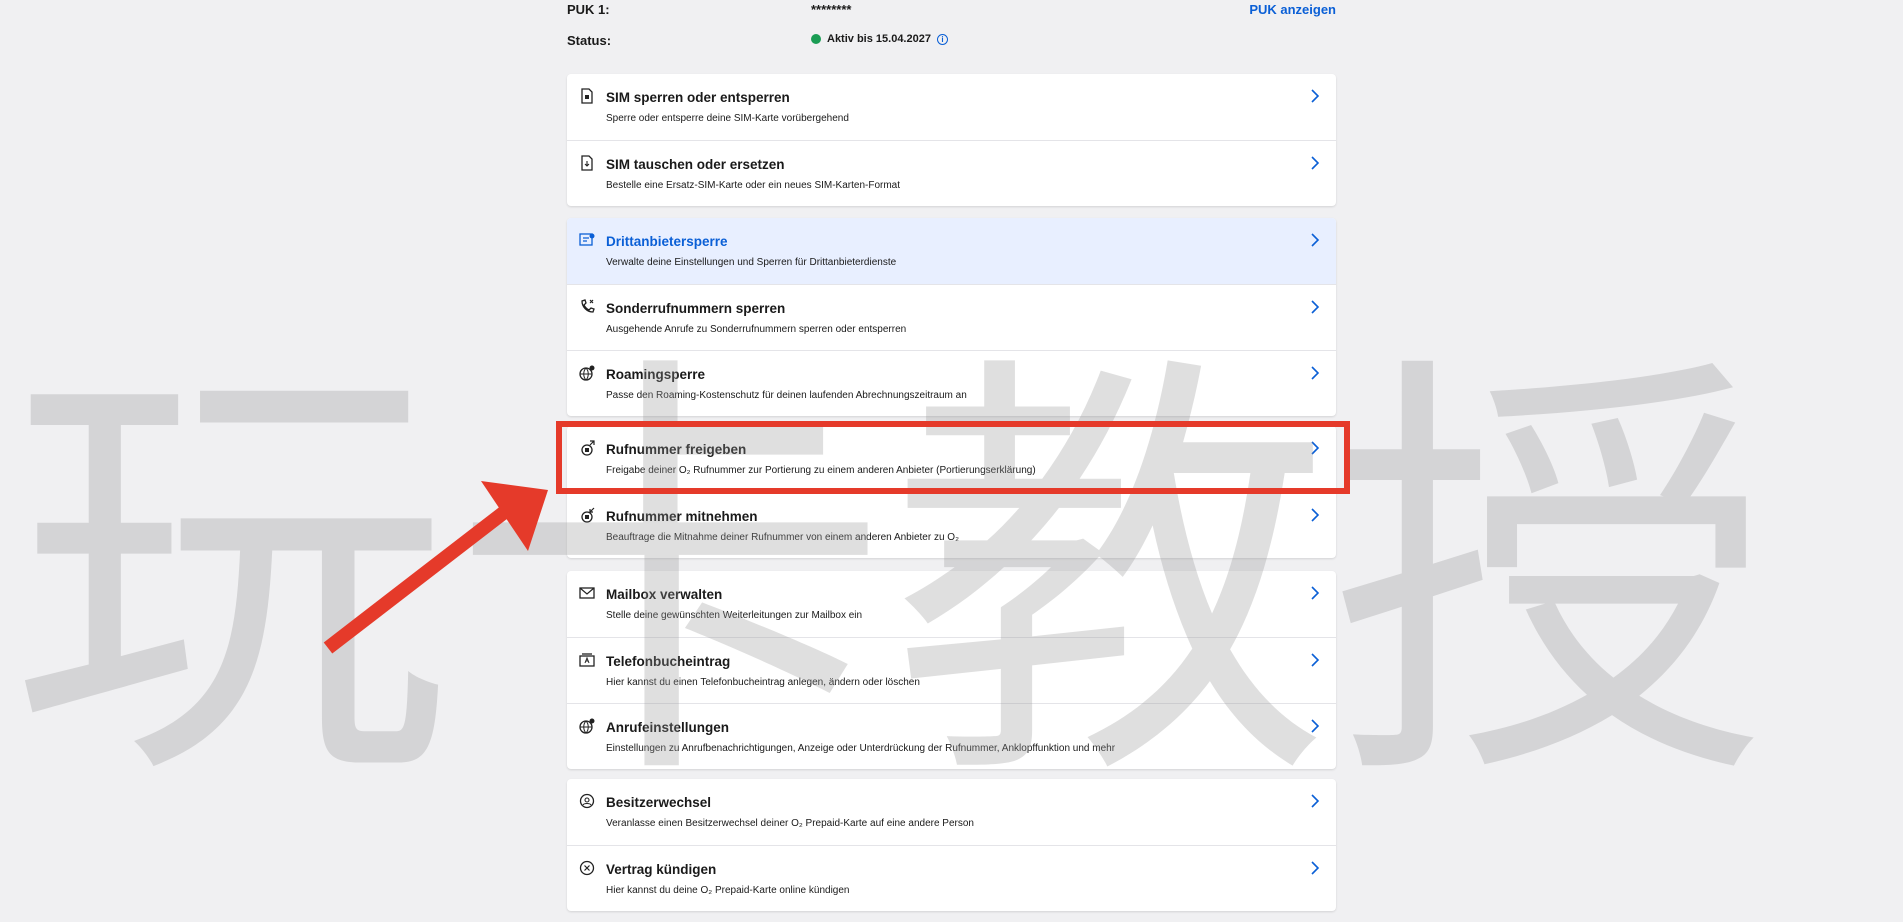  I want to click on status-row: Status: Aktiv bis 15.04.2027 i, so click(951, 43).